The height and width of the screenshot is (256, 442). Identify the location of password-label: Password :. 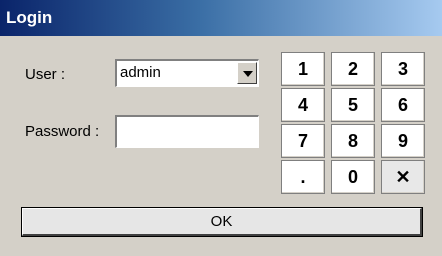
(62, 131).